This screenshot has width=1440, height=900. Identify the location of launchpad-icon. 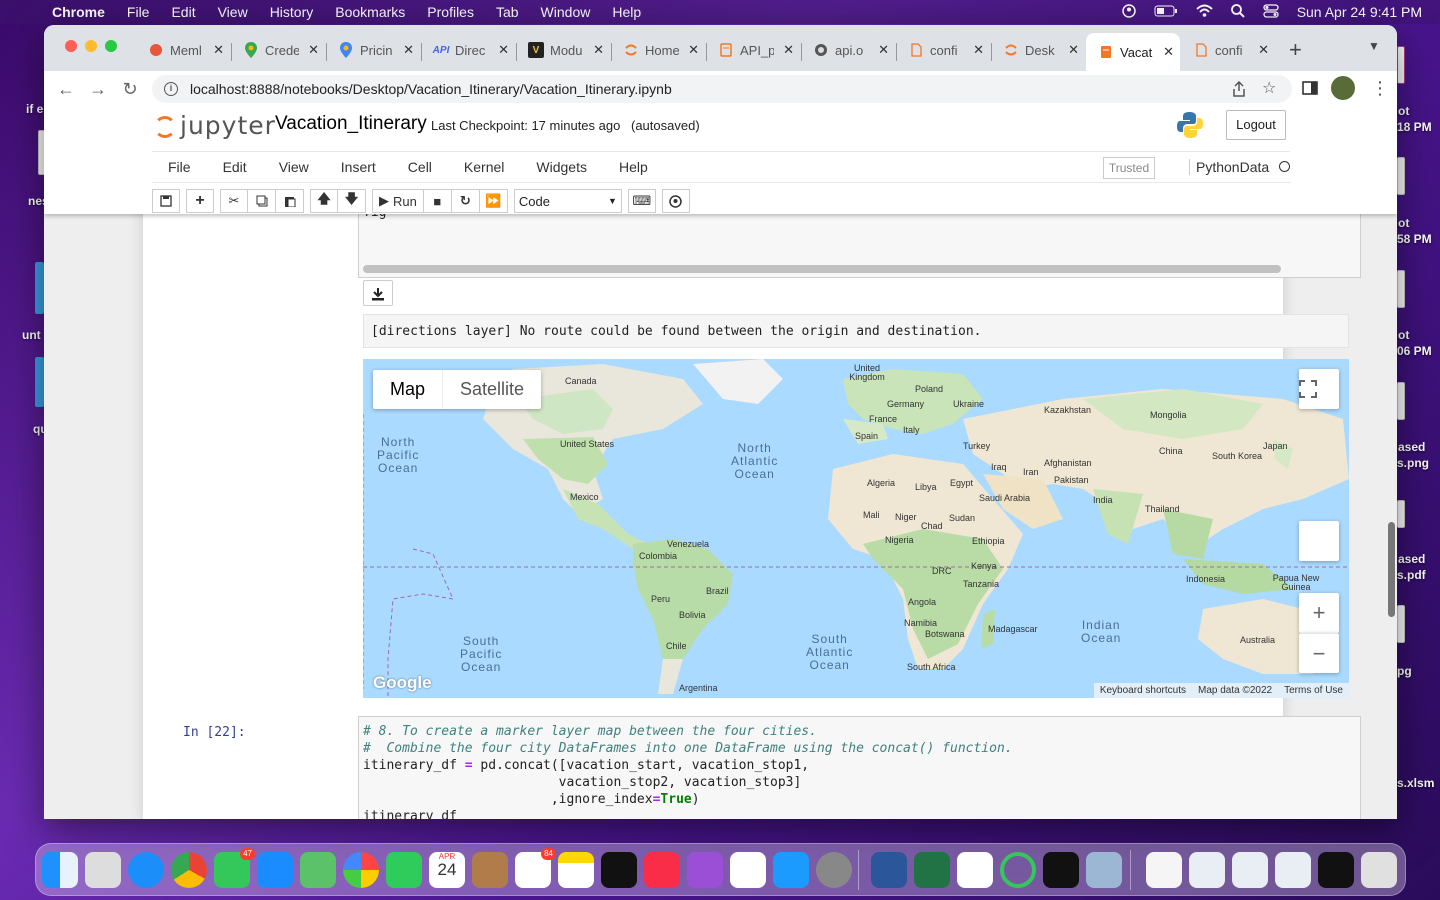
(103, 870).